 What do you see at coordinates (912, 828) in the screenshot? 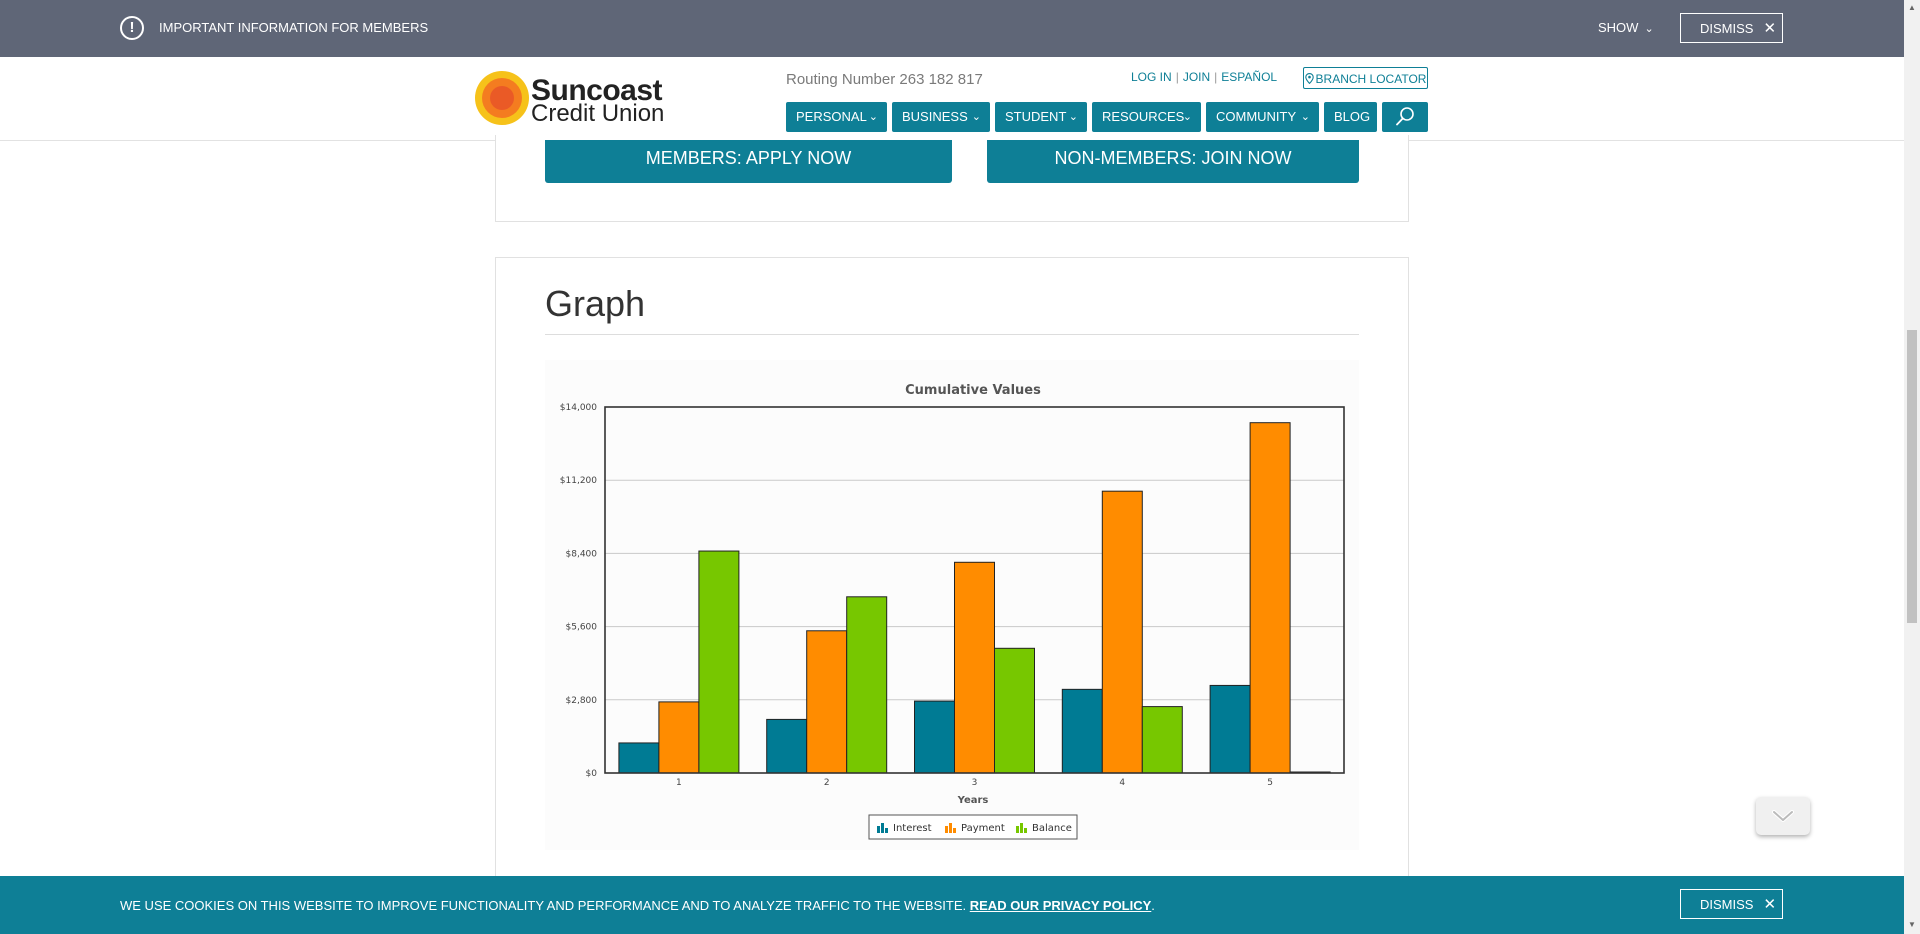
I see `legend-label: Interest` at bounding box center [912, 828].